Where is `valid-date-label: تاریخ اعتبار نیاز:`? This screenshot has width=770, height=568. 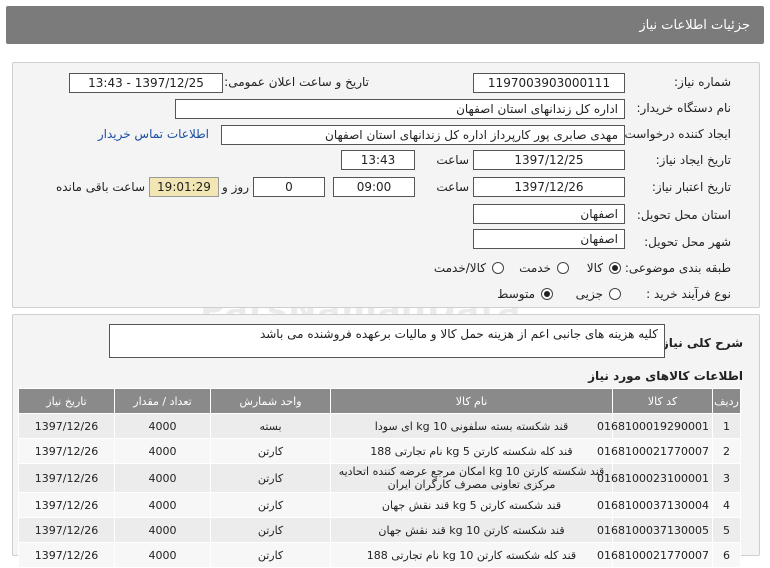 valid-date-label: تاریخ اعتبار نیاز: is located at coordinates (691, 187).